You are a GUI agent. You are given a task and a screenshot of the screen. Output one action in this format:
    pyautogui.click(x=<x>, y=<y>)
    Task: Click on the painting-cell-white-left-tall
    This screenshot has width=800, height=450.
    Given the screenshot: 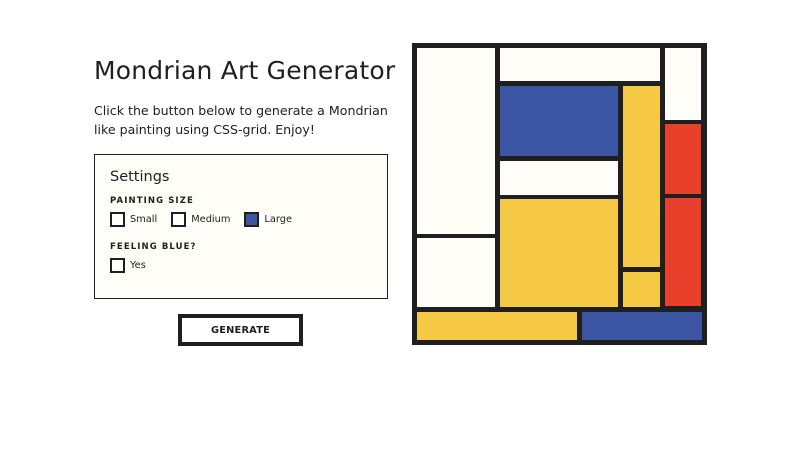 What is the action you would take?
    pyautogui.click(x=456, y=141)
    